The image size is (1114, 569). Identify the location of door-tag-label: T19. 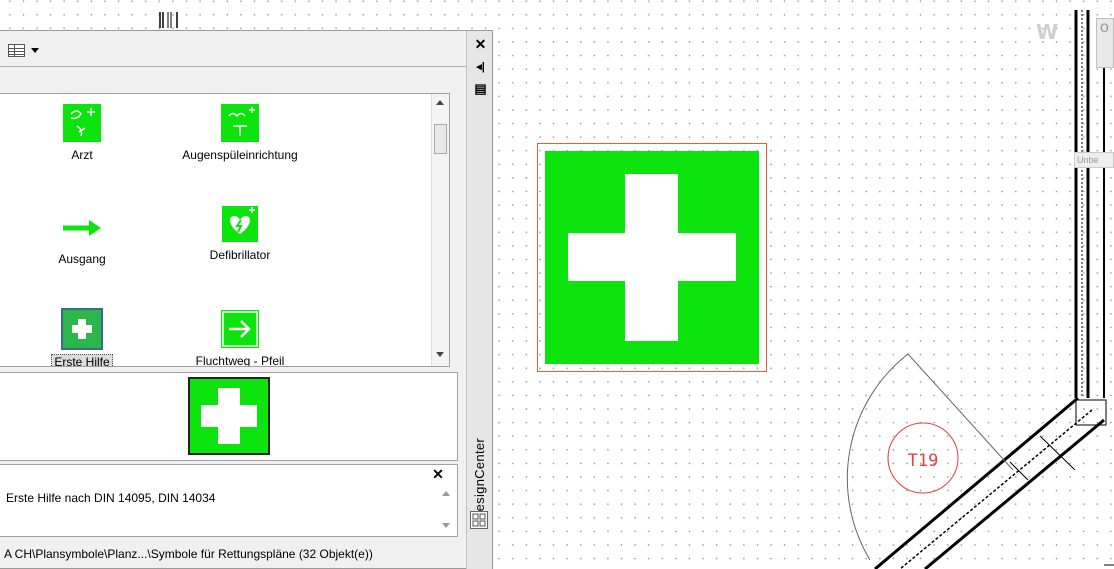
(923, 461).